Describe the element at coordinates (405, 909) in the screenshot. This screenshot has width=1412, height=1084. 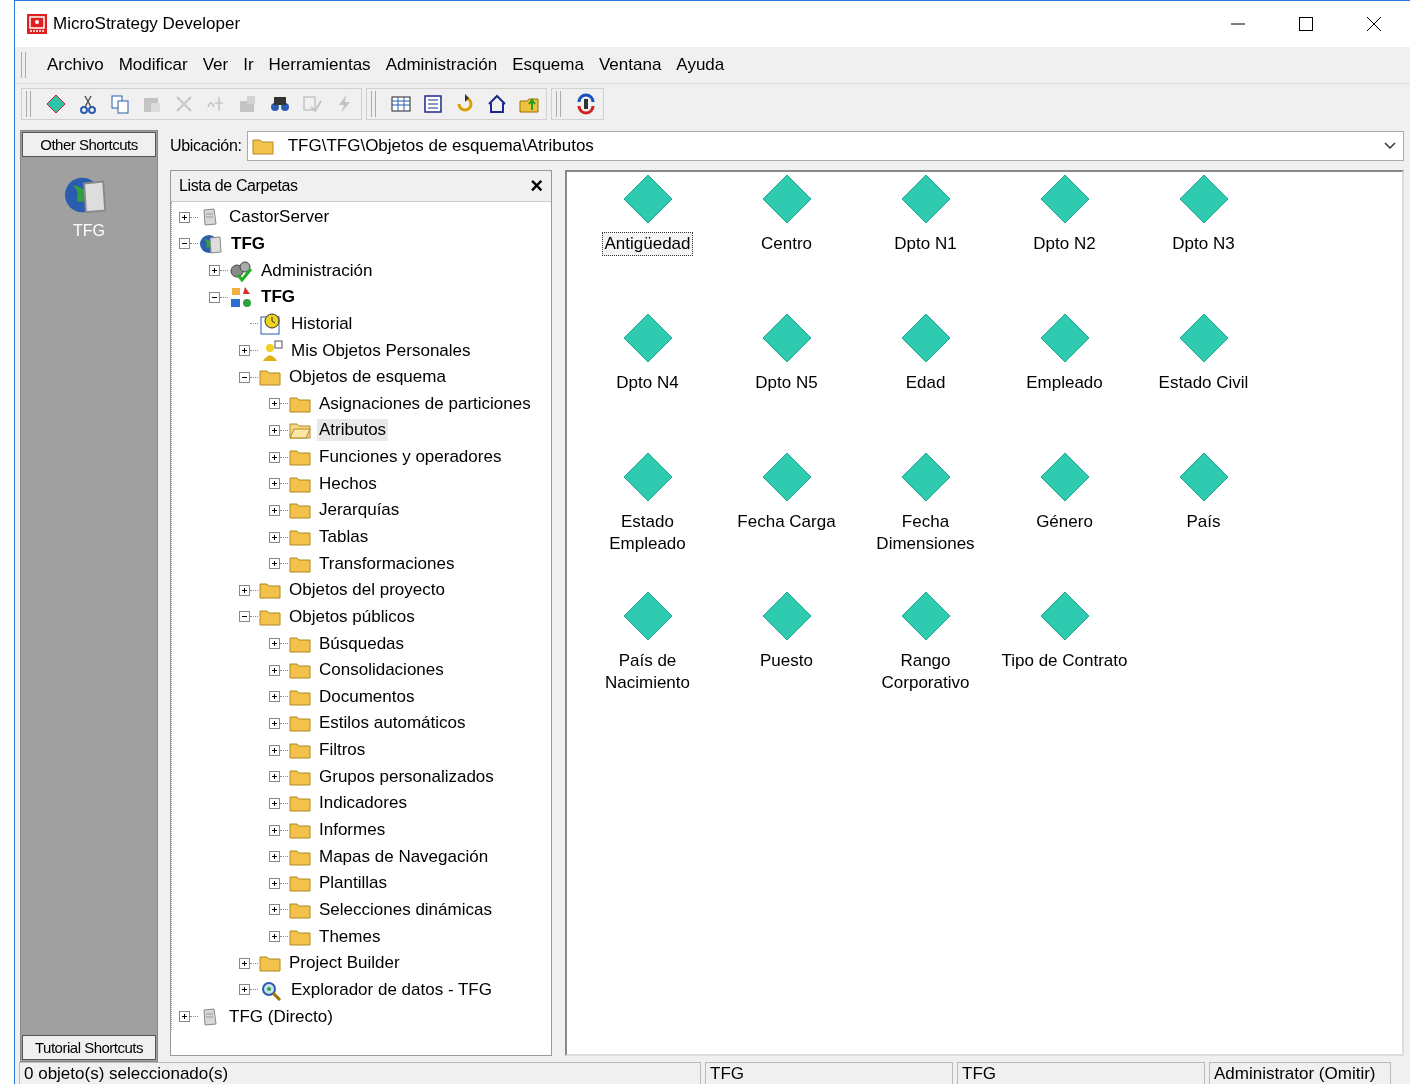
I see `tree-item: Selecciones dinámicas` at that location.